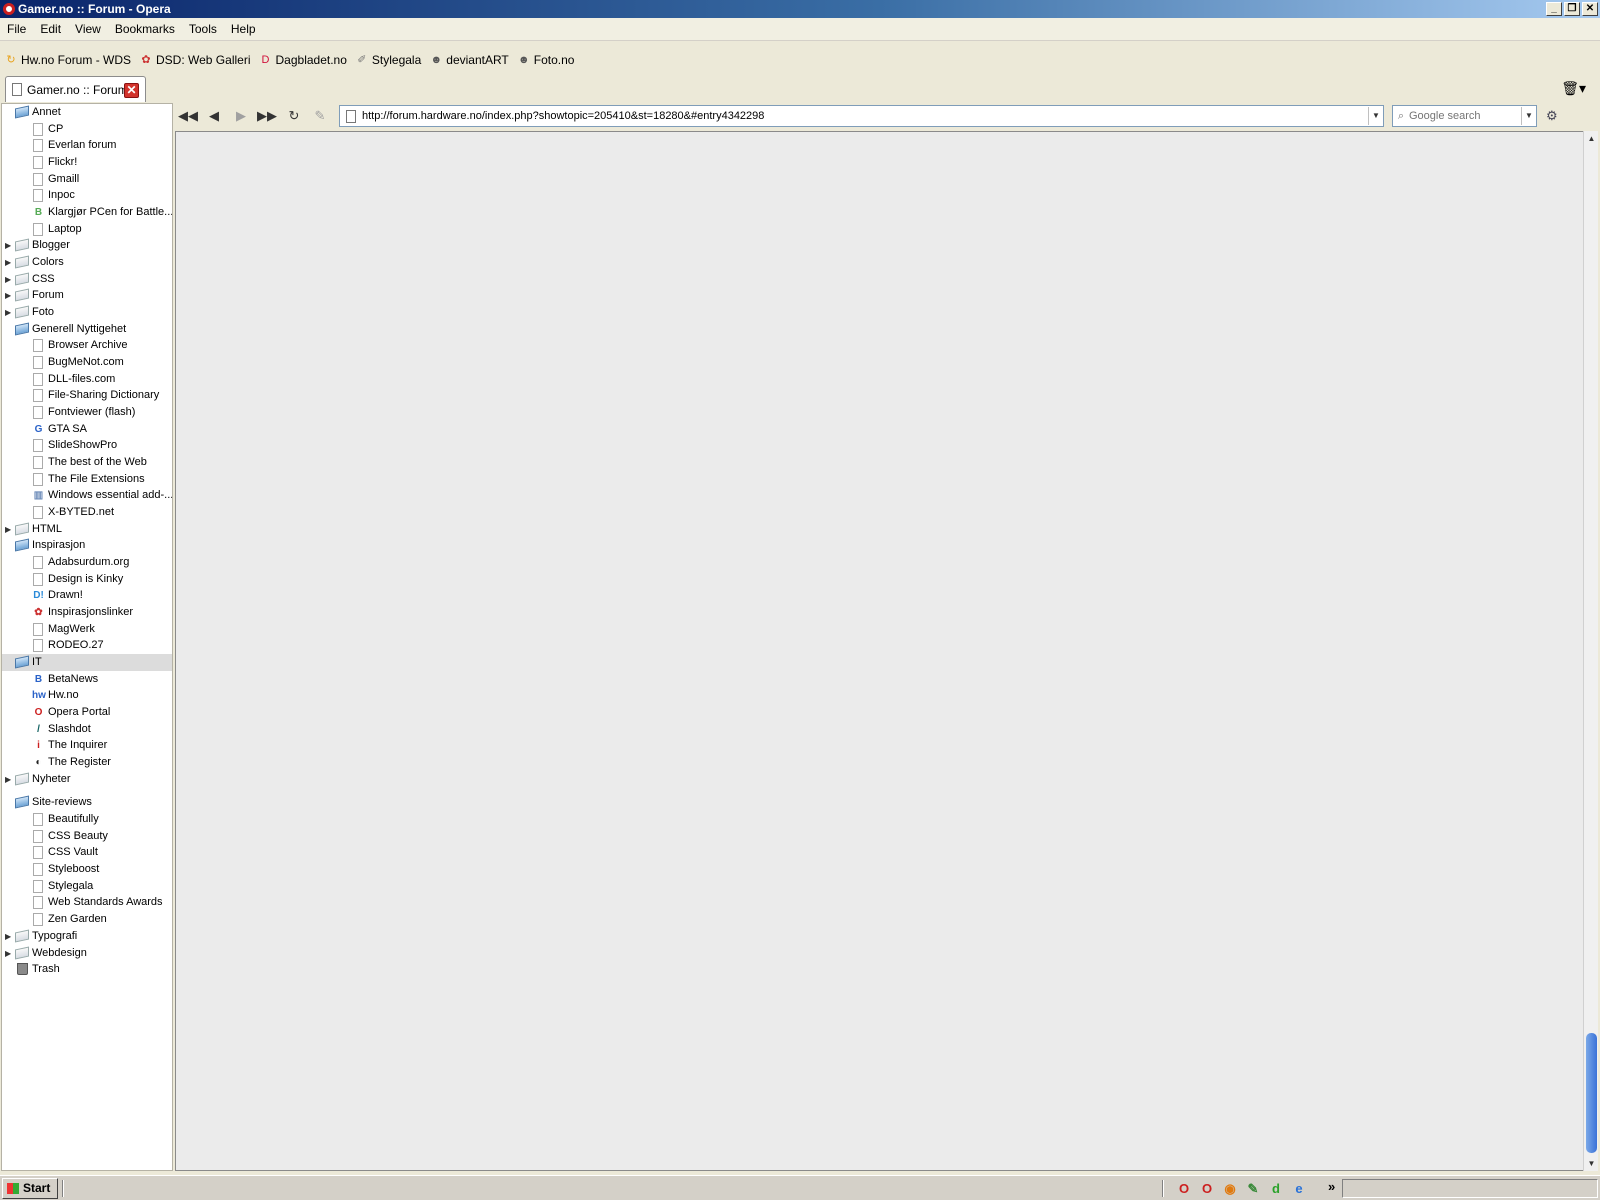 The image size is (1600, 1200). Describe the element at coordinates (87, 379) in the screenshot. I see `bookmark-item: DLL-files.com` at that location.